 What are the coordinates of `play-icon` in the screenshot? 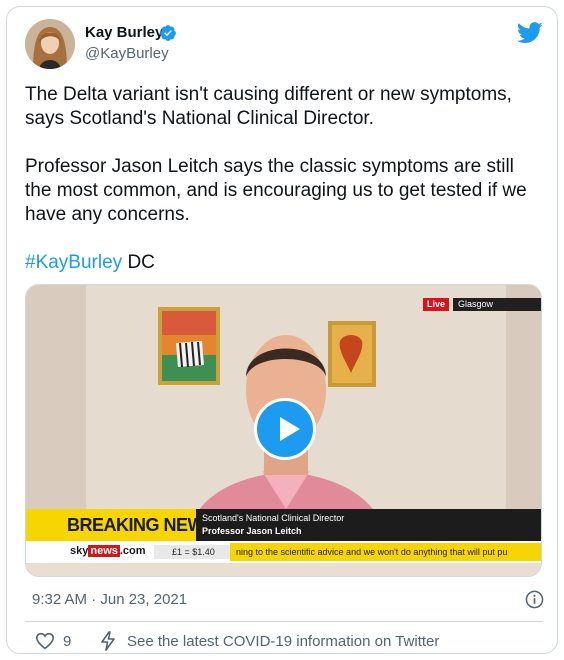 It's located at (285, 429).